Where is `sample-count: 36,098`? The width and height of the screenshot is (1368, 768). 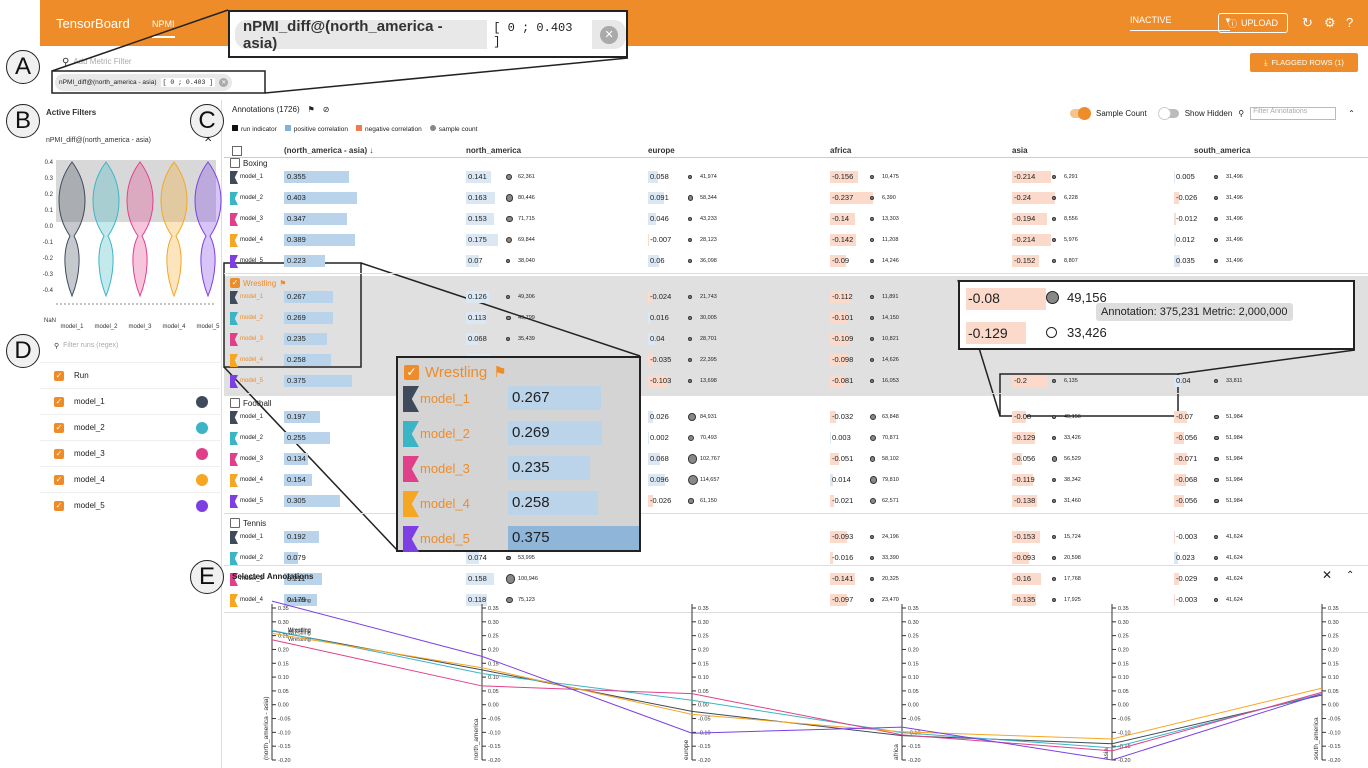
sample-count: 36,098 is located at coordinates (708, 261).